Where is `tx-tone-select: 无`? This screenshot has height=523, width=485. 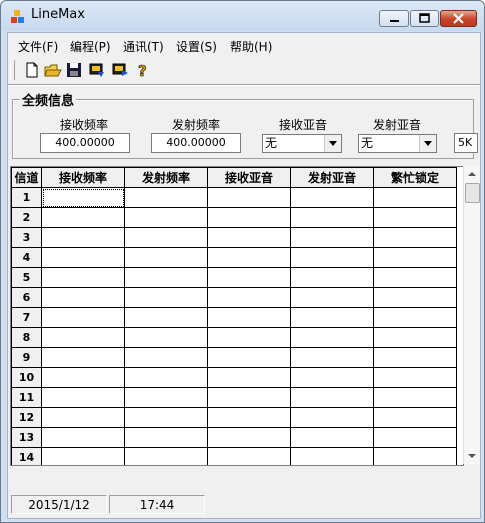
tx-tone-select: 无 is located at coordinates (397, 143).